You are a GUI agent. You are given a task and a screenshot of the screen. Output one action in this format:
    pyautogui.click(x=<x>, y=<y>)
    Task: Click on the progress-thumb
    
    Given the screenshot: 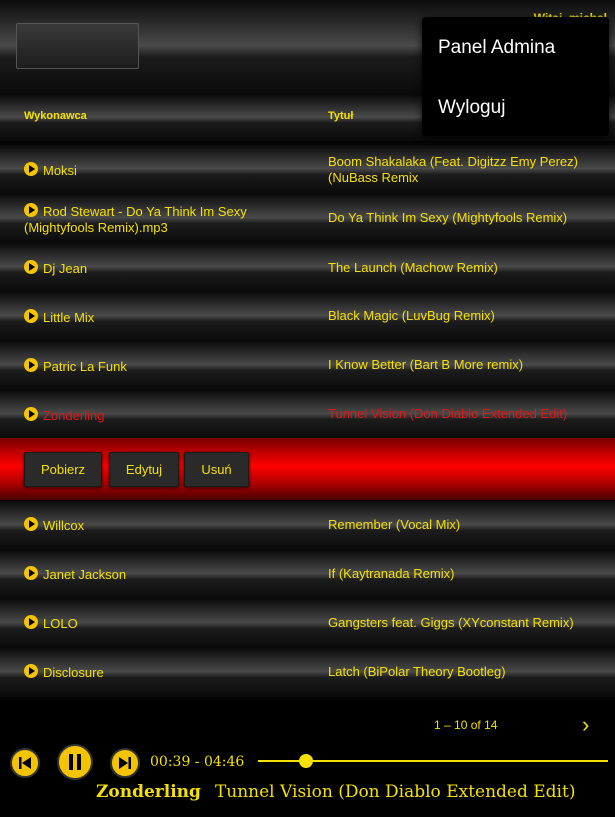 What is the action you would take?
    pyautogui.click(x=305, y=761)
    